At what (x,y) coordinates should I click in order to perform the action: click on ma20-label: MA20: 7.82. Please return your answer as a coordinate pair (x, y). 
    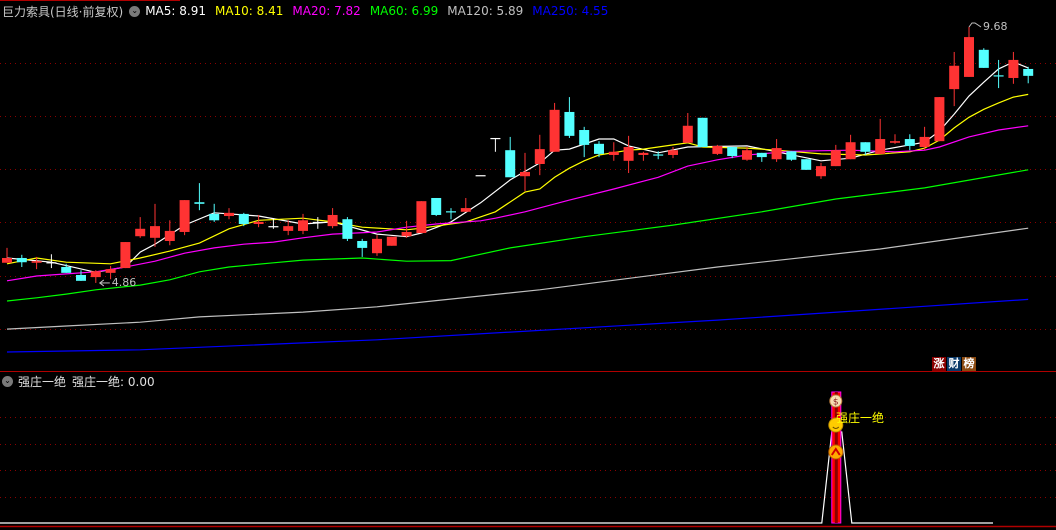
    Looking at the image, I should click on (326, 11).